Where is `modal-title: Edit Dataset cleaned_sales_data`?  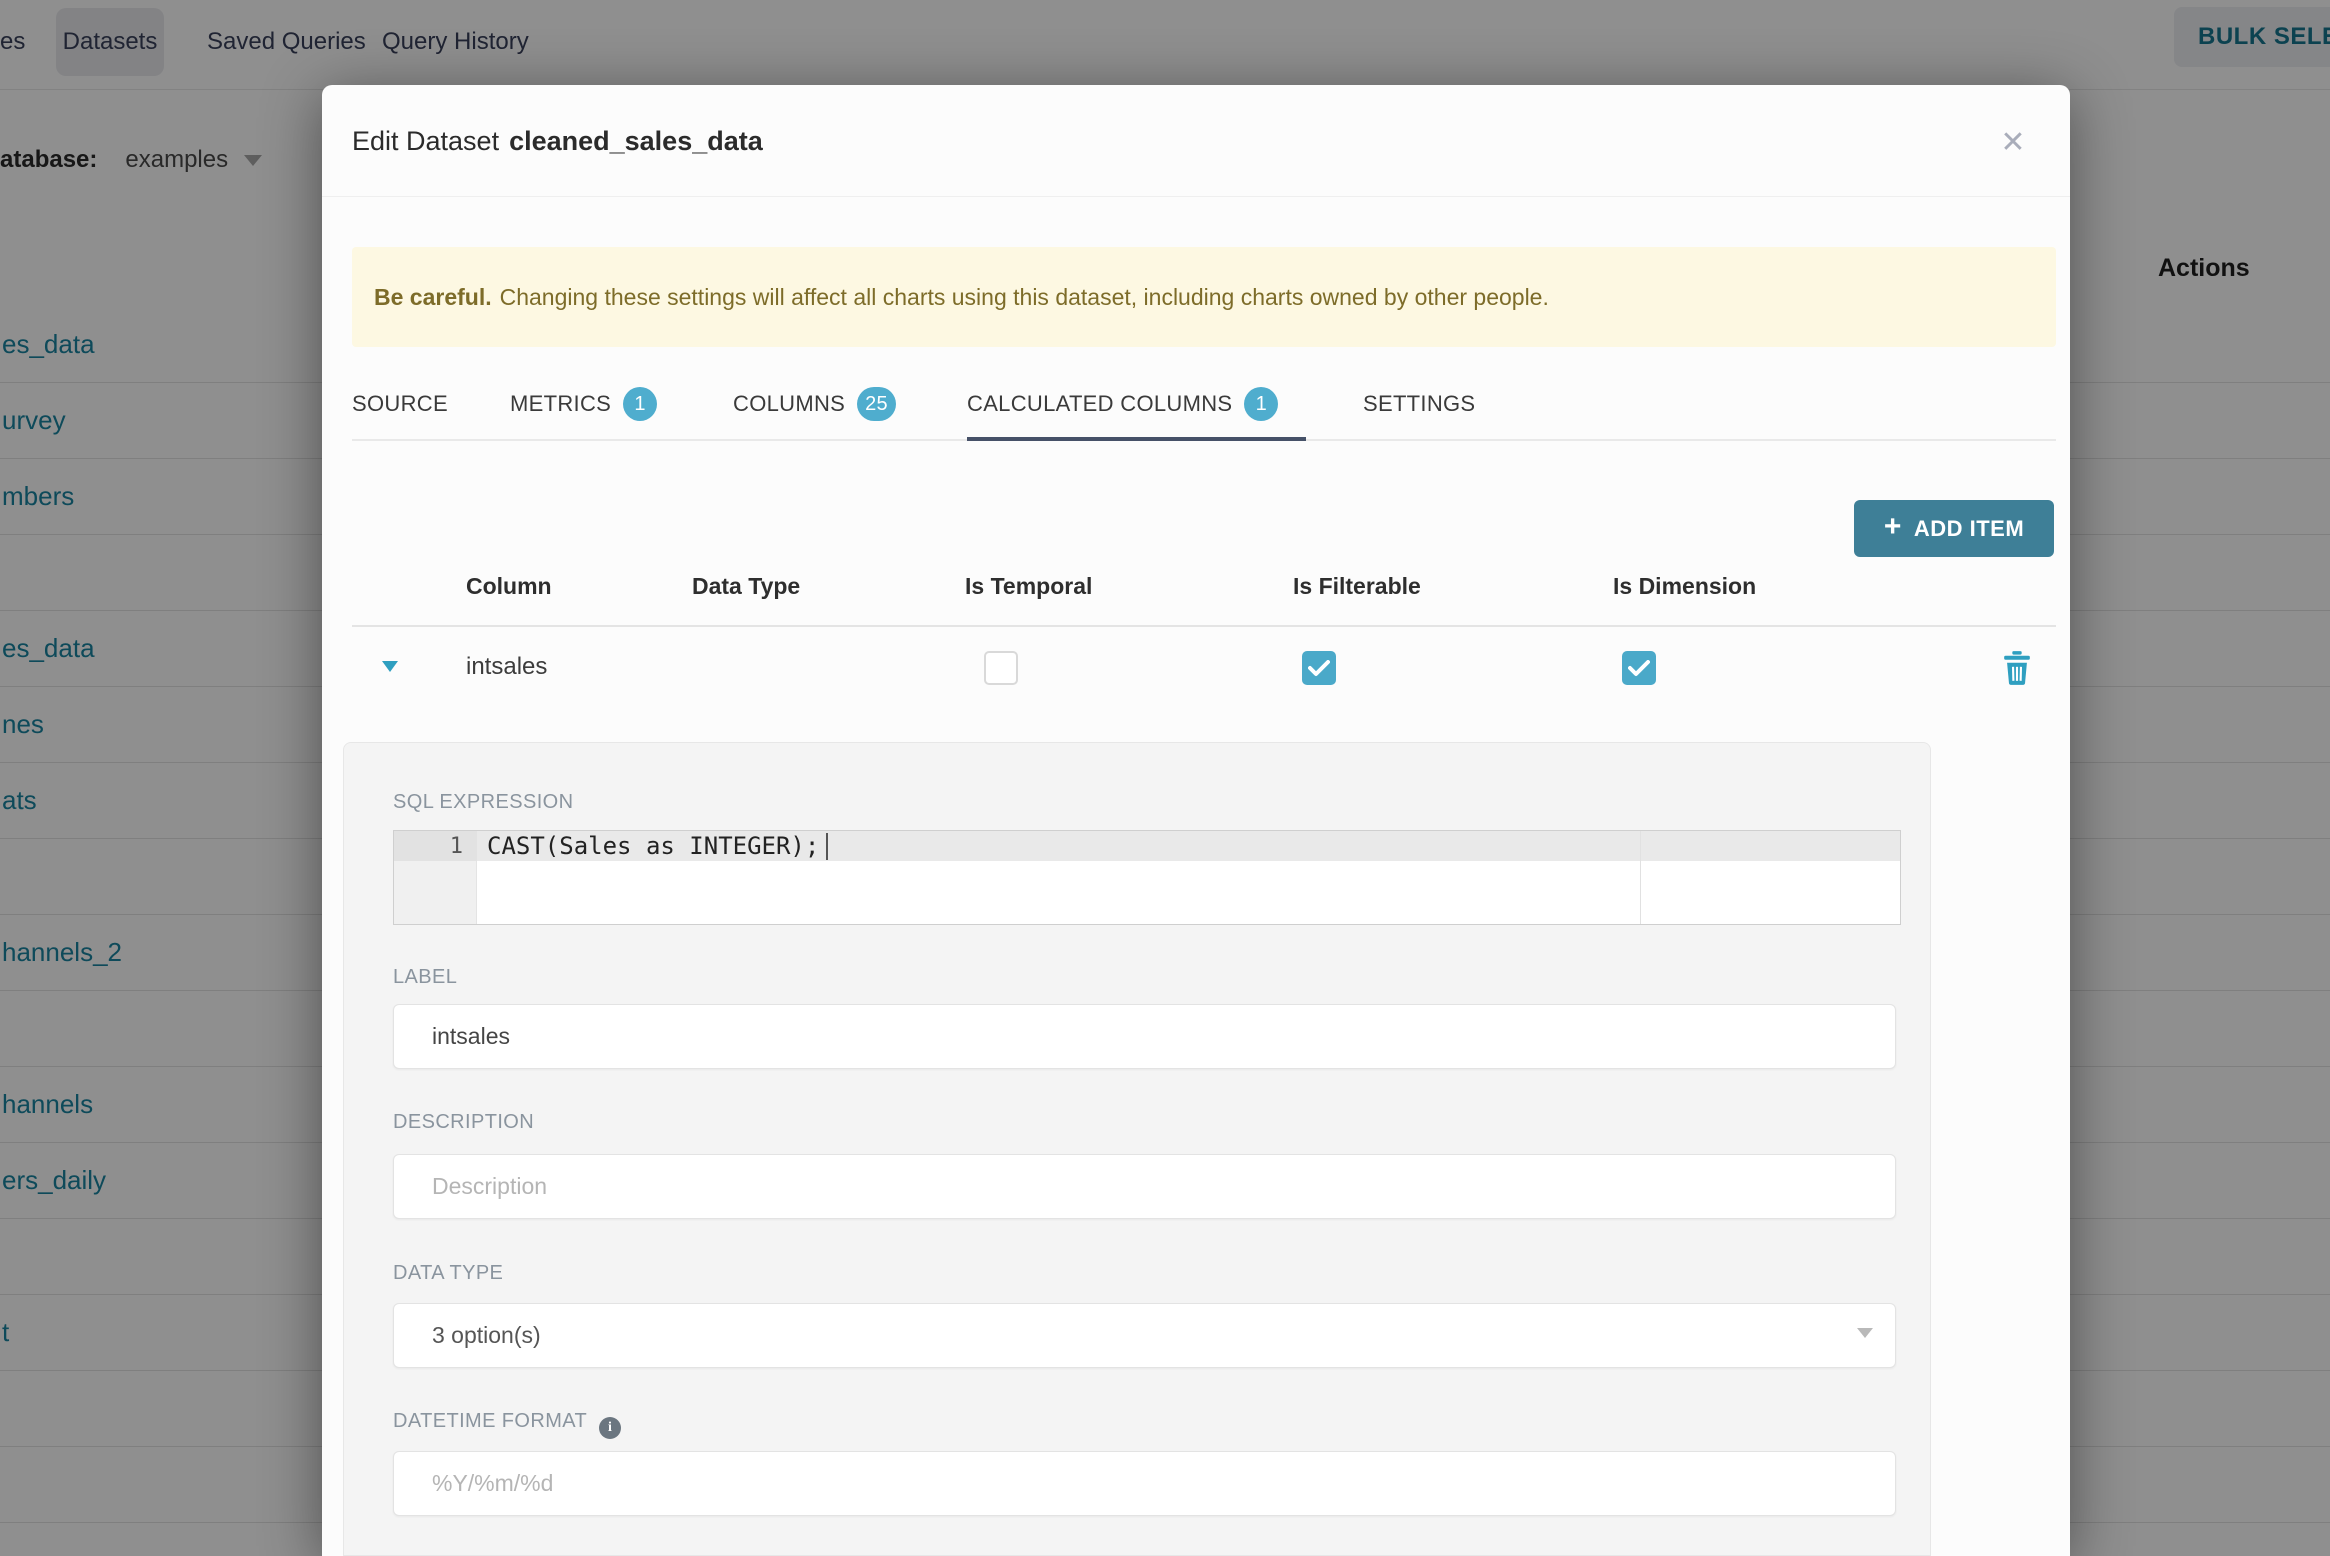
modal-title: Edit Dataset cleaned_sales_data is located at coordinates (557, 141).